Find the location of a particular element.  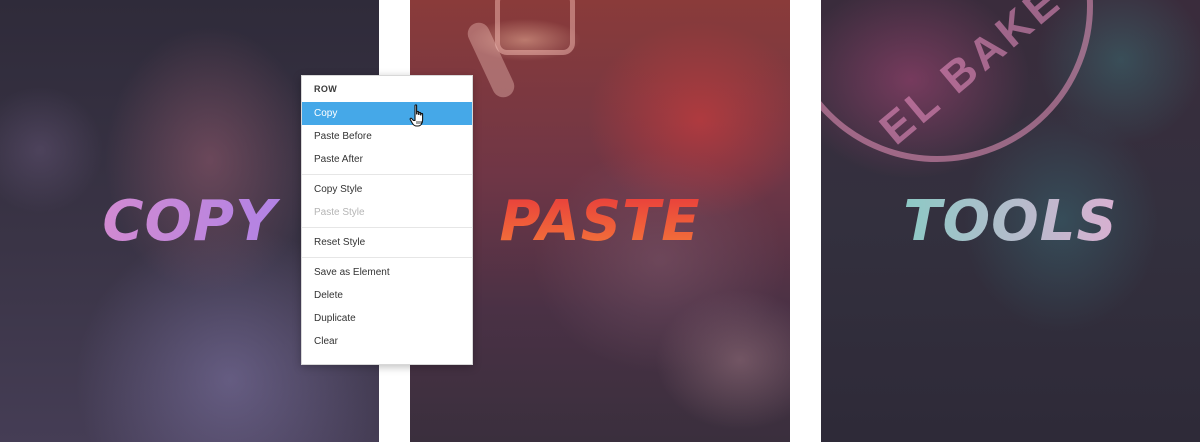

tools-title: TOOLS is located at coordinates (1010, 222).